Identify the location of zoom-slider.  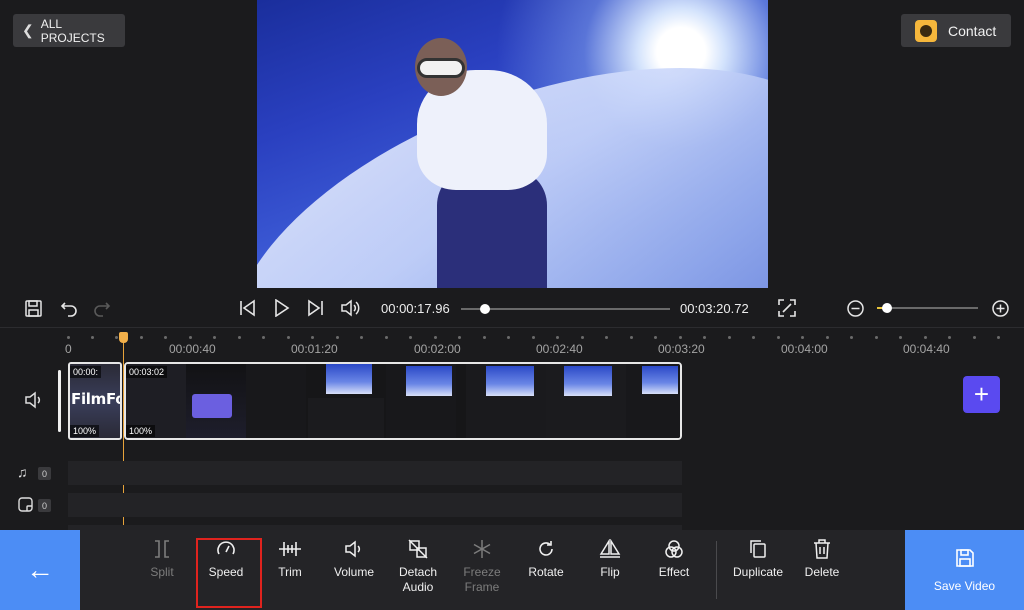
(927, 308).